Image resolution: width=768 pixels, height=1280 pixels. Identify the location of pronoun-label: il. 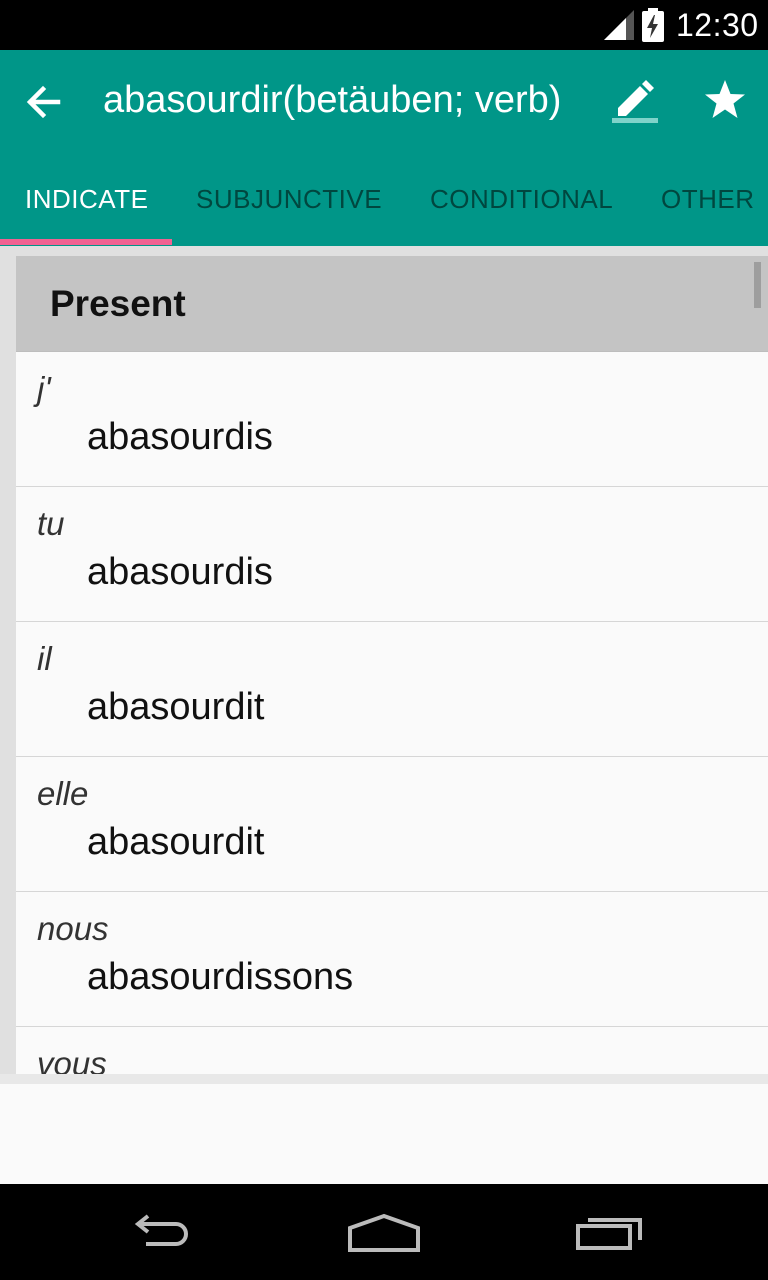
(44, 658).